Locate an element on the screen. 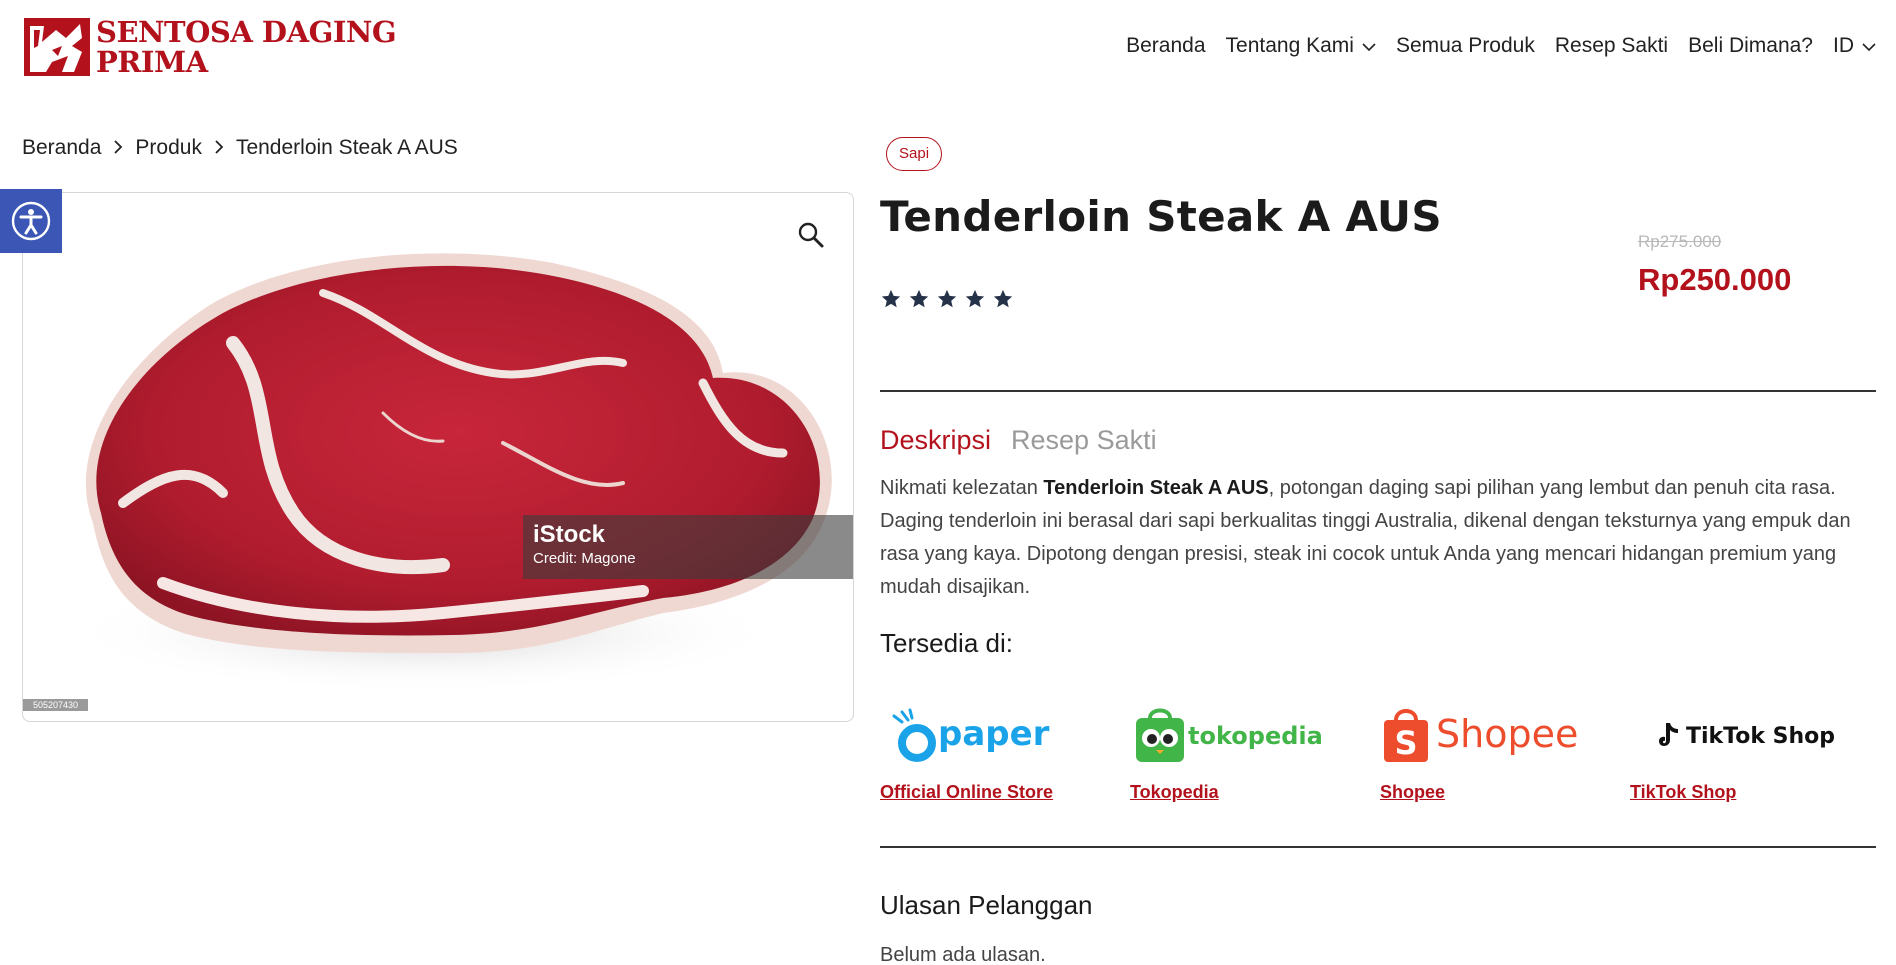 This screenshot has height=965, width=1896. availability-title: Tersedia di: is located at coordinates (946, 643).